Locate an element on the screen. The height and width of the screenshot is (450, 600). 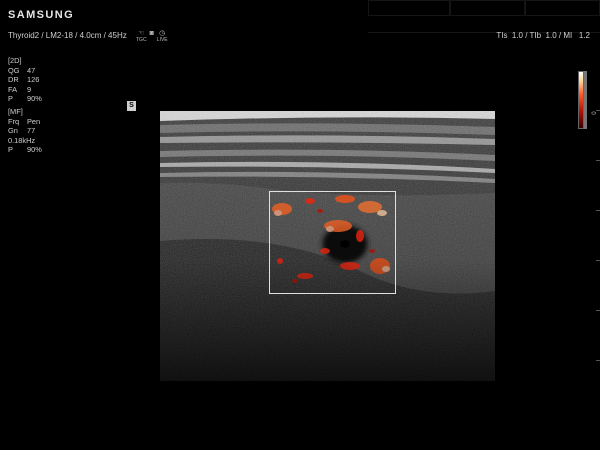
top-info-grid is located at coordinates (484, 16).